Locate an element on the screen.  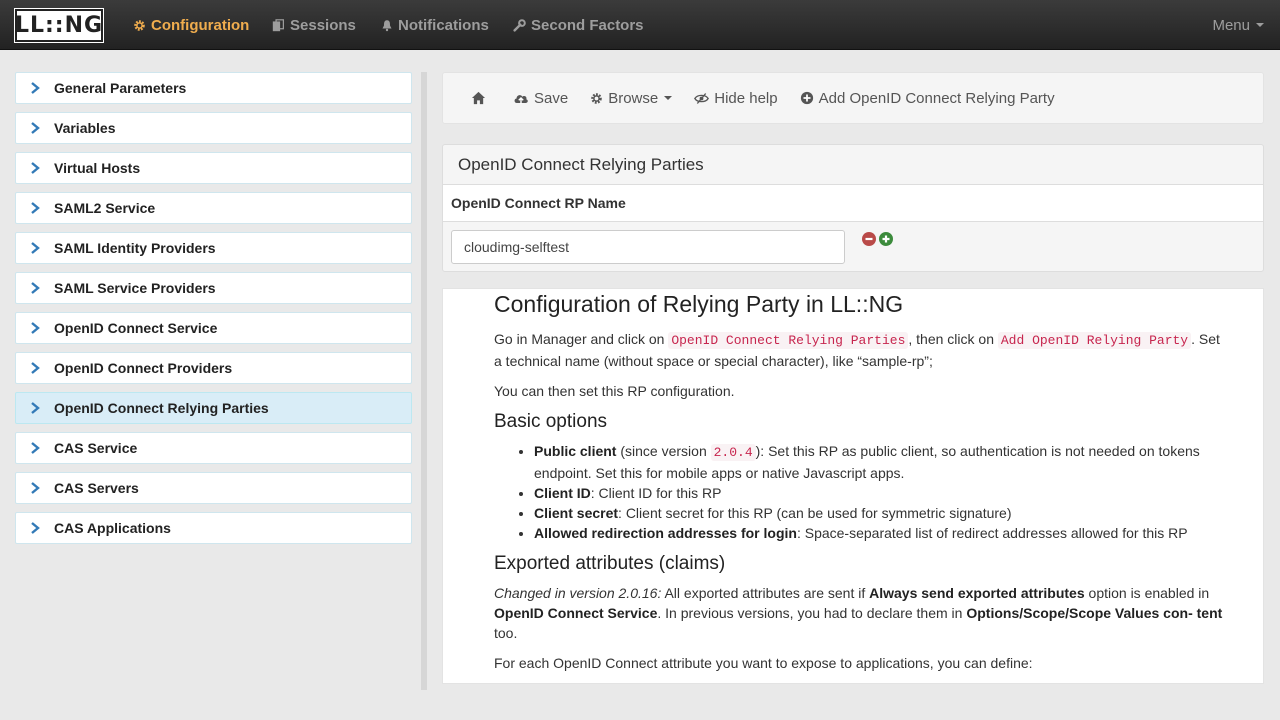
browse-label: Browse is located at coordinates (633, 98).